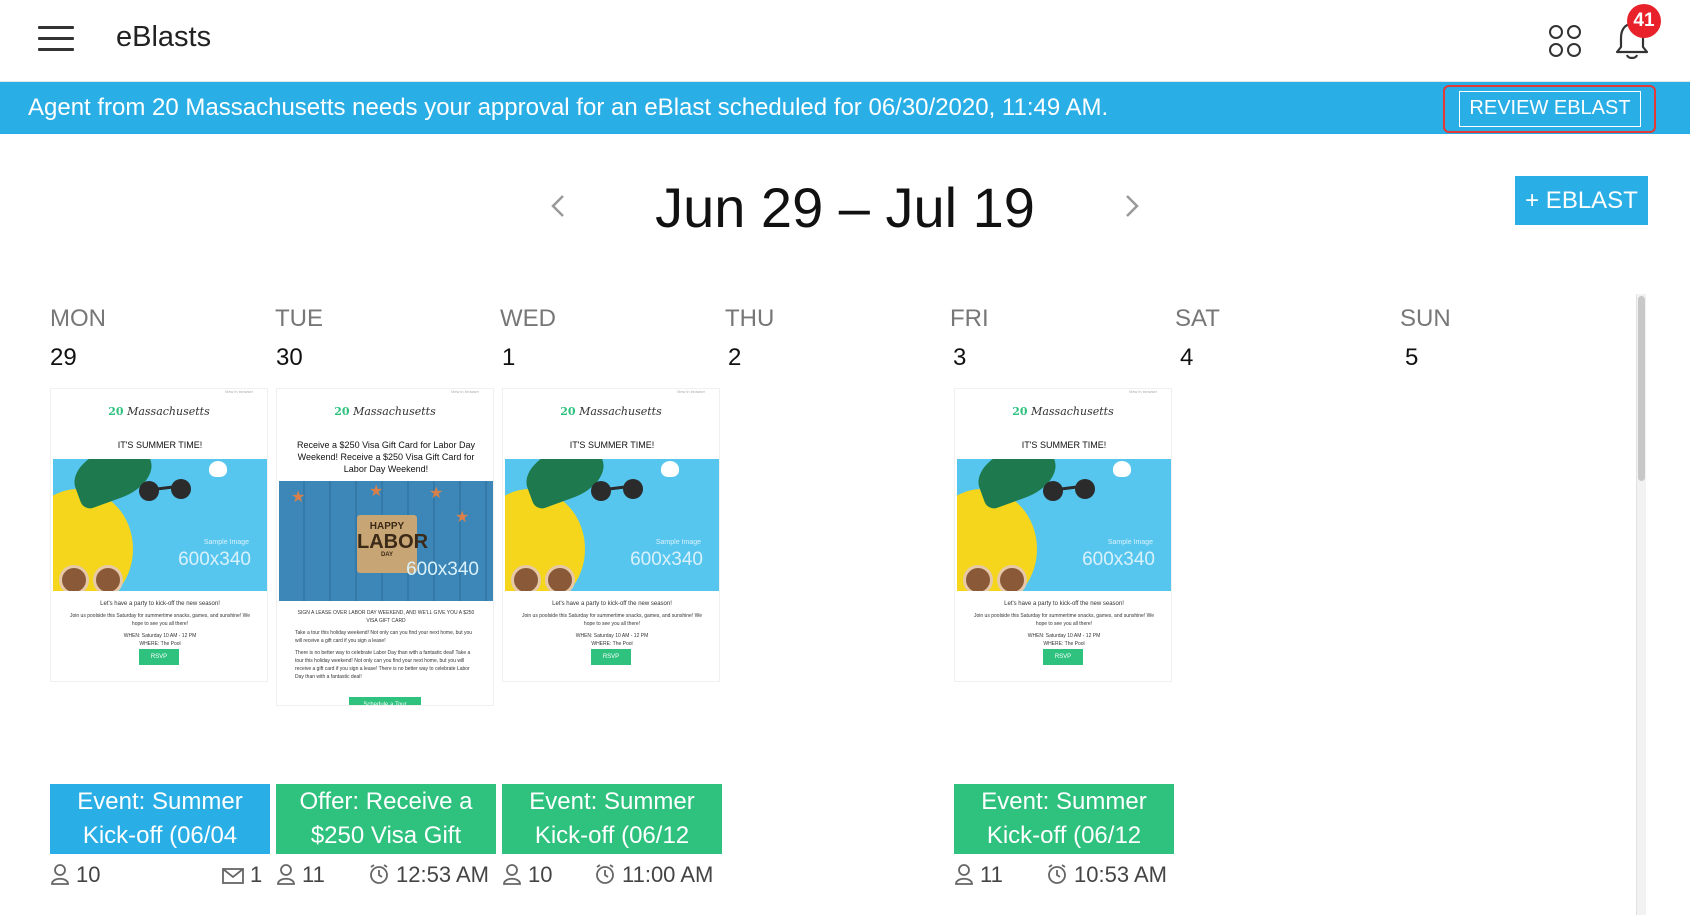  Describe the element at coordinates (386, 541) in the screenshot. I see `hero-image: ★ ★ ★ ★ HAPPY LABOR DAY 600x340` at that location.